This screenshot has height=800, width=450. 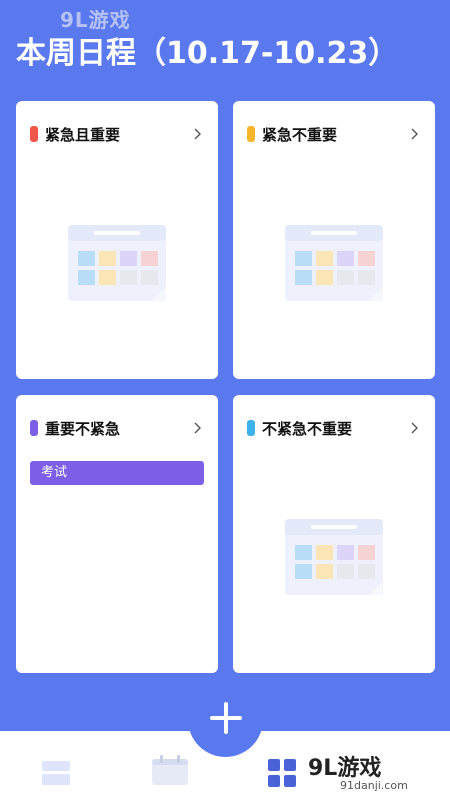 What do you see at coordinates (34, 134) in the screenshot?
I see `red-tag-icon` at bounding box center [34, 134].